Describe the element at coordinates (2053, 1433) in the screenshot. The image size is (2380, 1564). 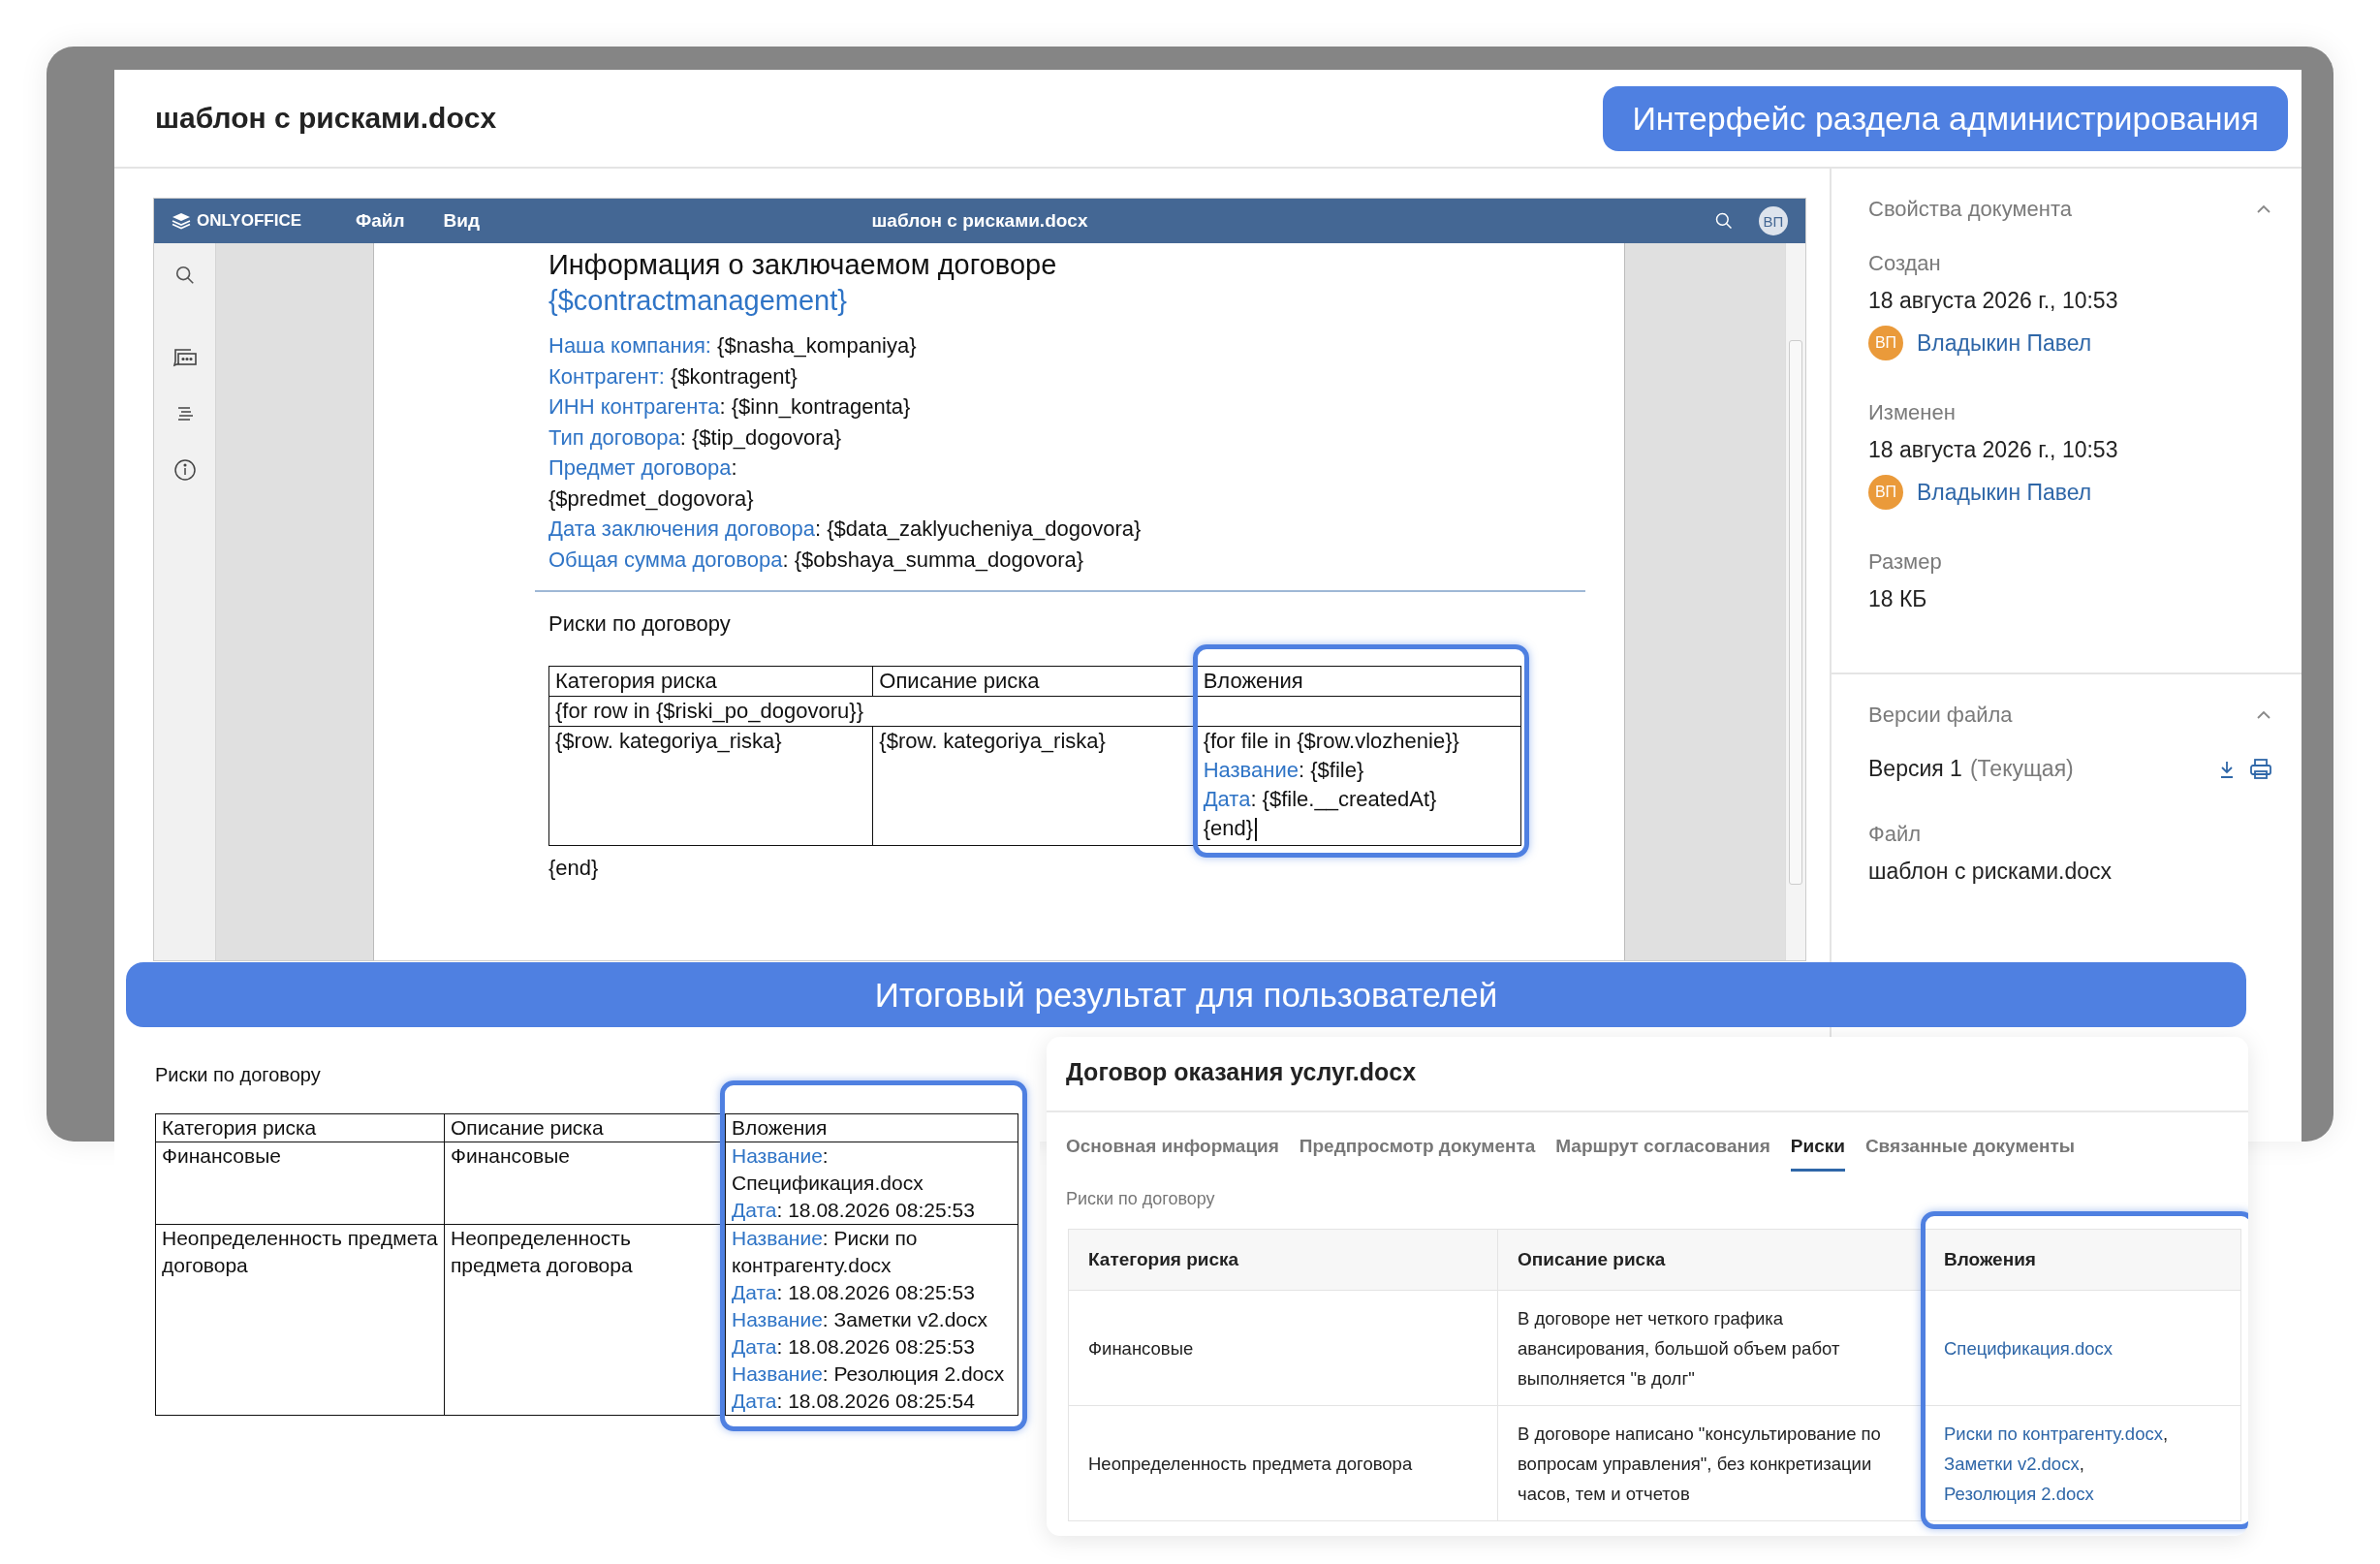
I see `attachment-link: Риски по контрагенту.docx` at that location.